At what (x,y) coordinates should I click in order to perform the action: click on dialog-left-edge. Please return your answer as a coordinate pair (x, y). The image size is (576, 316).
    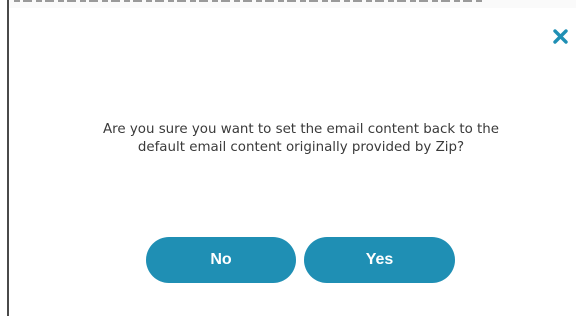
    Looking at the image, I should click on (4, 158).